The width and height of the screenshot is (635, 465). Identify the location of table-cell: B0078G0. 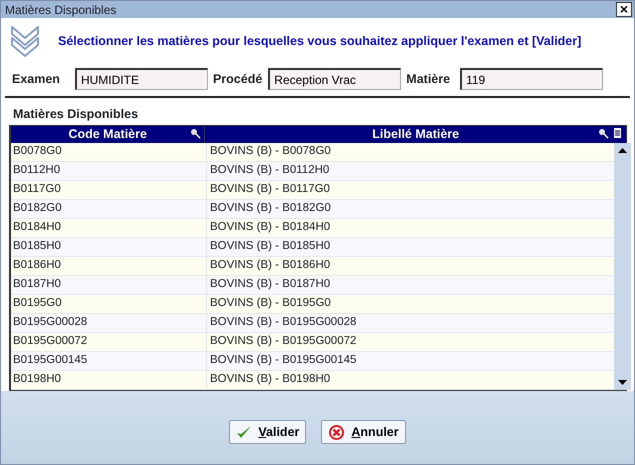
(109, 151).